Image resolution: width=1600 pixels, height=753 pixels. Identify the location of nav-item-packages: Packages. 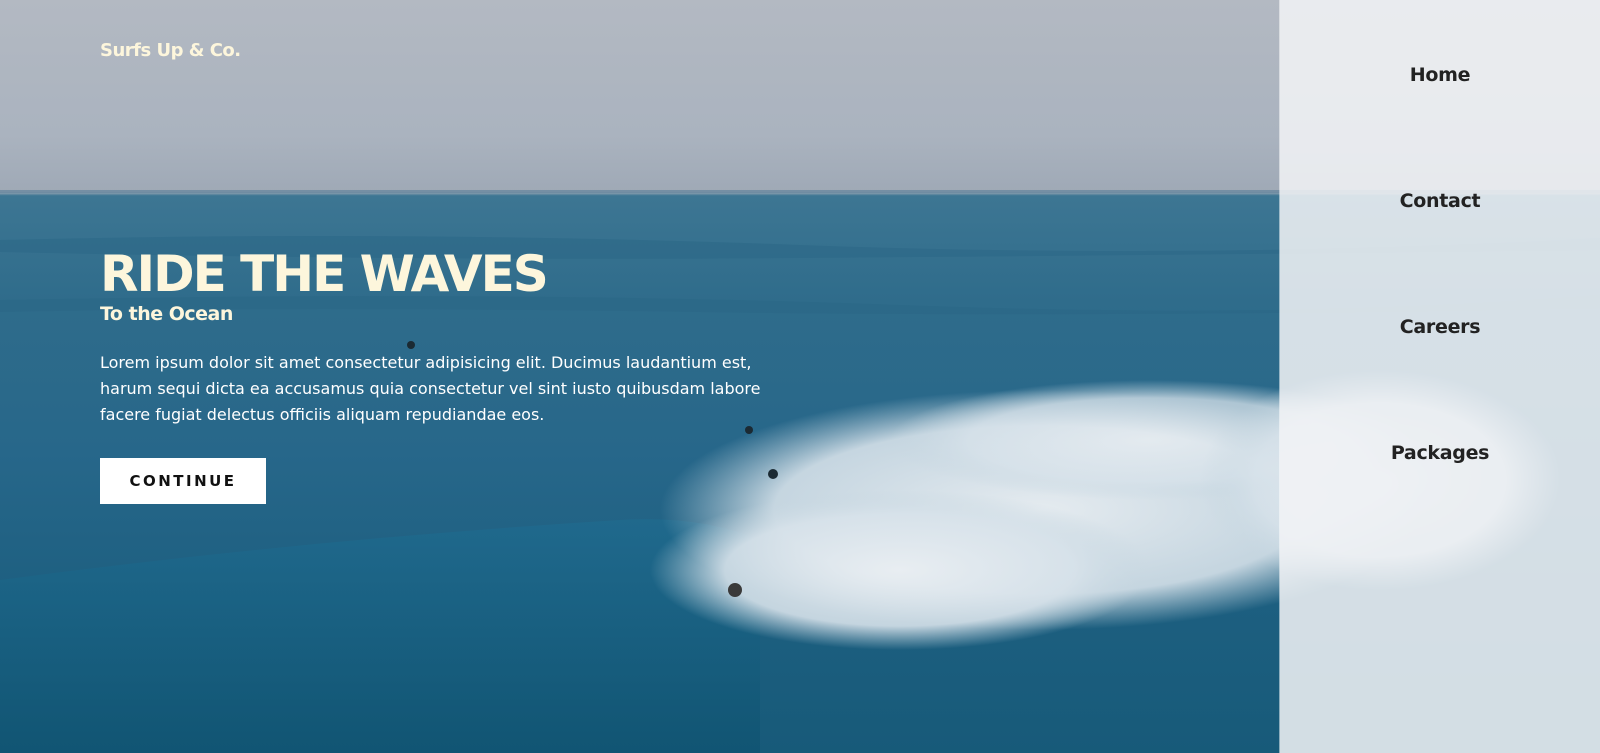
(1440, 453).